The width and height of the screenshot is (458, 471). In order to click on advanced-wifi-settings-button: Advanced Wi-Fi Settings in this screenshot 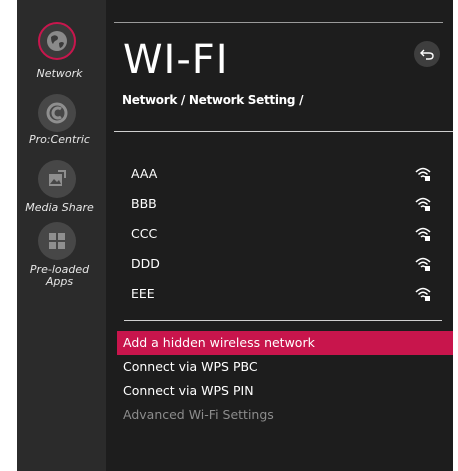, I will do `click(285, 415)`.